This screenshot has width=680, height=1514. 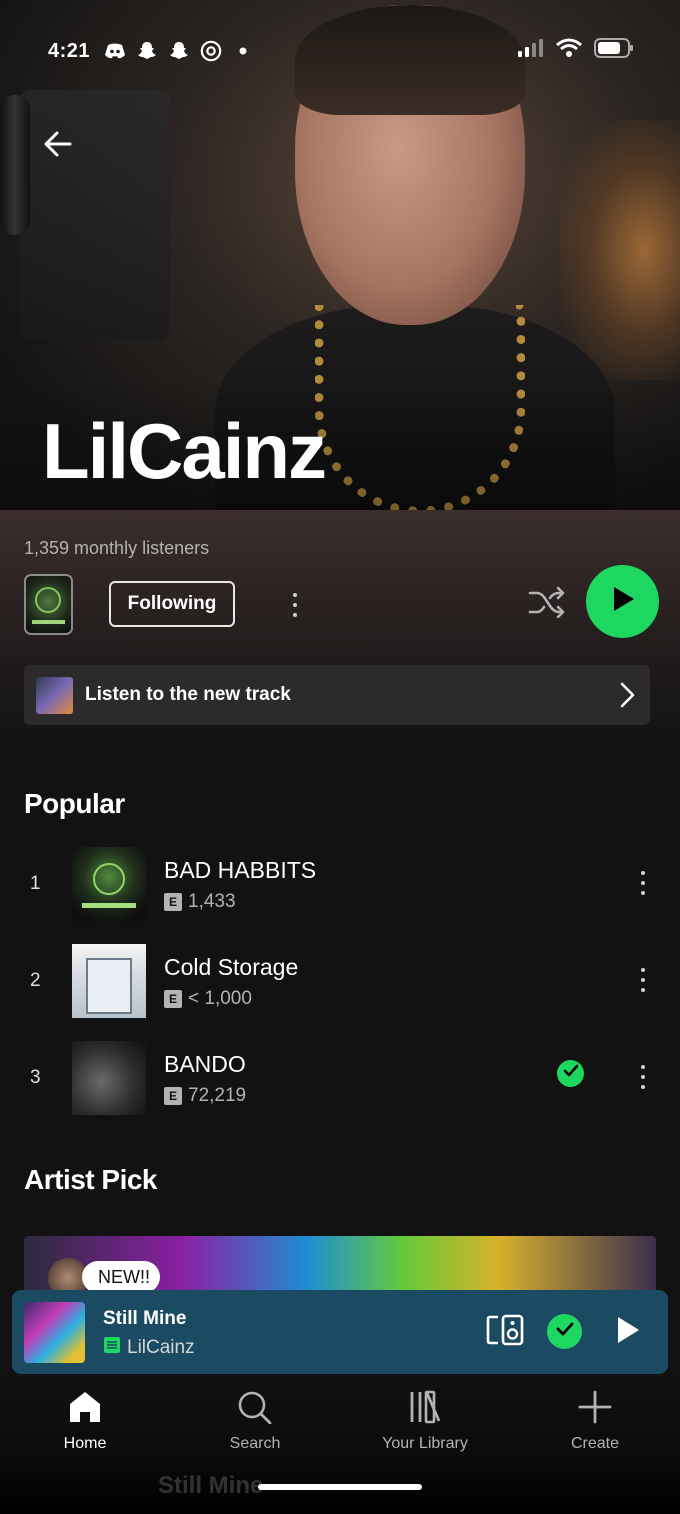 I want to click on track-meta: E 1,433, so click(x=200, y=902).